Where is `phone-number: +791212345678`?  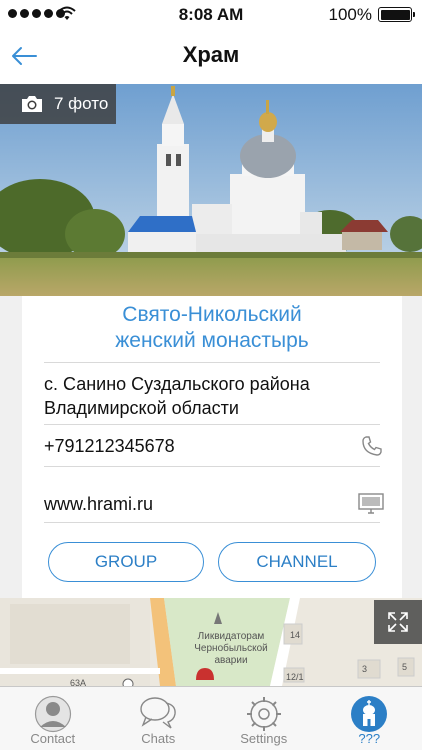 phone-number: +791212345678 is located at coordinates (109, 446).